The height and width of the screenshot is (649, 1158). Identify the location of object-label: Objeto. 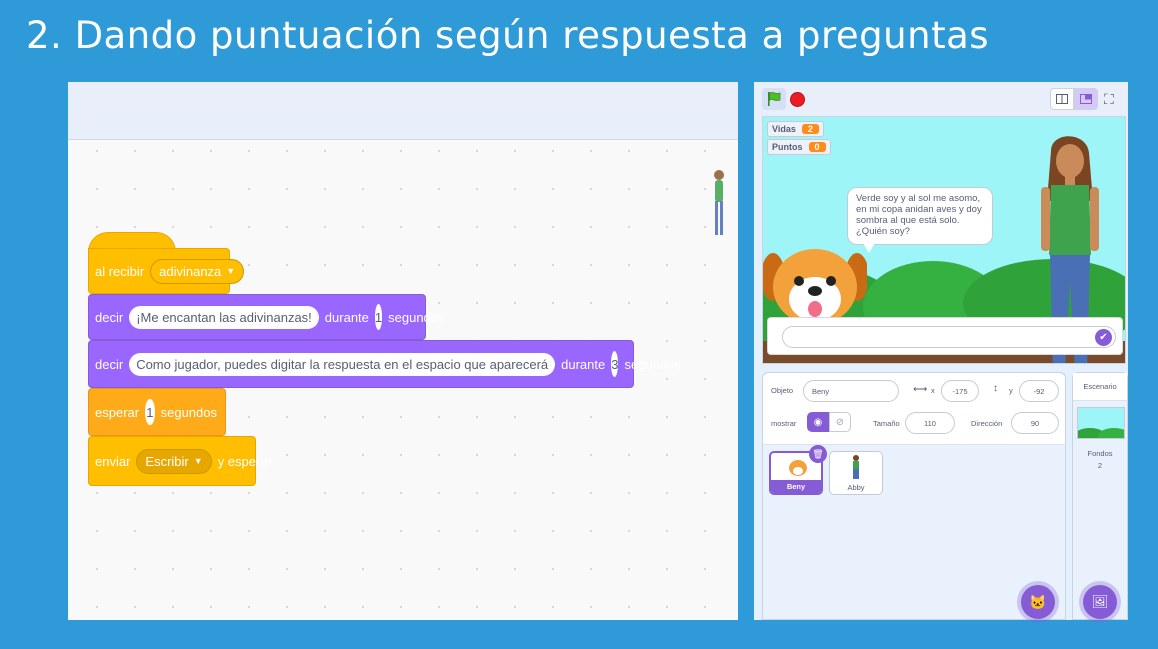
(782, 390).